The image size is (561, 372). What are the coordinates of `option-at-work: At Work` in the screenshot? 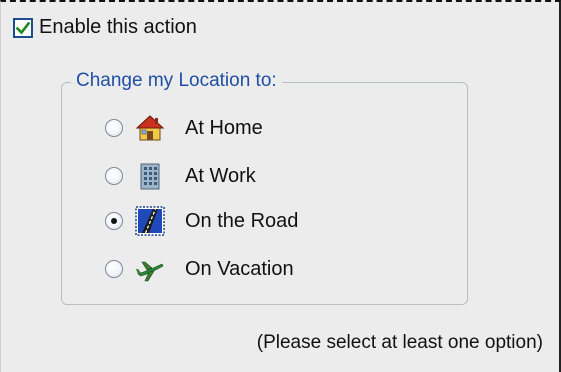 It's located at (180, 176).